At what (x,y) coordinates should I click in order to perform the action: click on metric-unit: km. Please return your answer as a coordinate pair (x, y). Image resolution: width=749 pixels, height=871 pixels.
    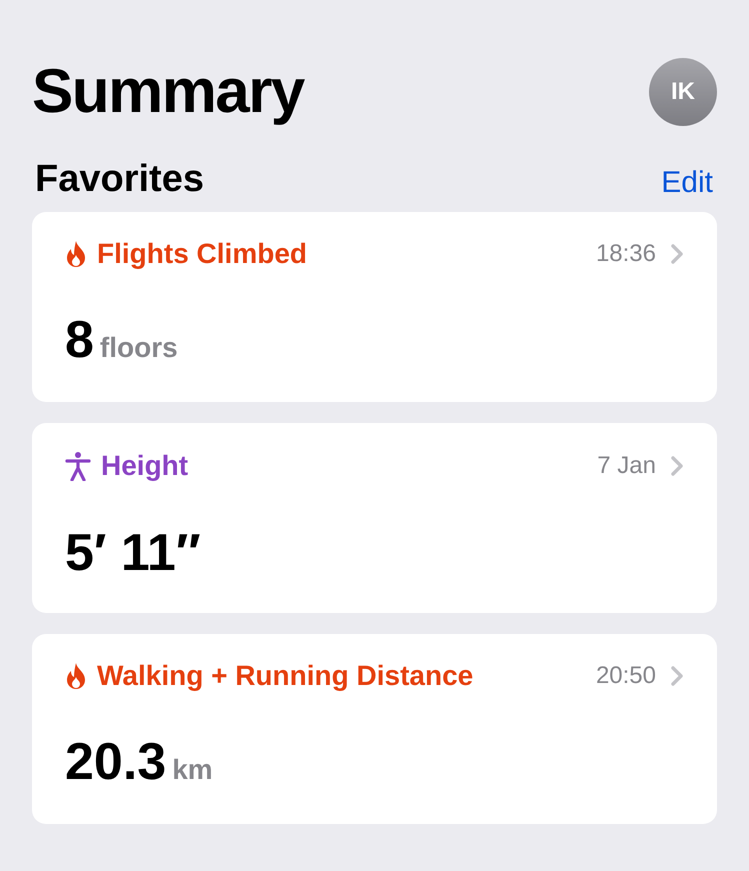
    Looking at the image, I should click on (192, 770).